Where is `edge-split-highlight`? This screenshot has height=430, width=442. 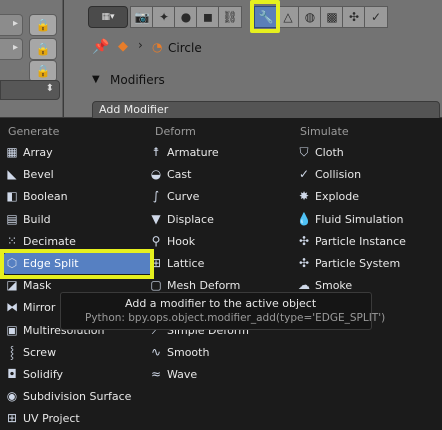 edge-split-highlight is located at coordinates (77, 264).